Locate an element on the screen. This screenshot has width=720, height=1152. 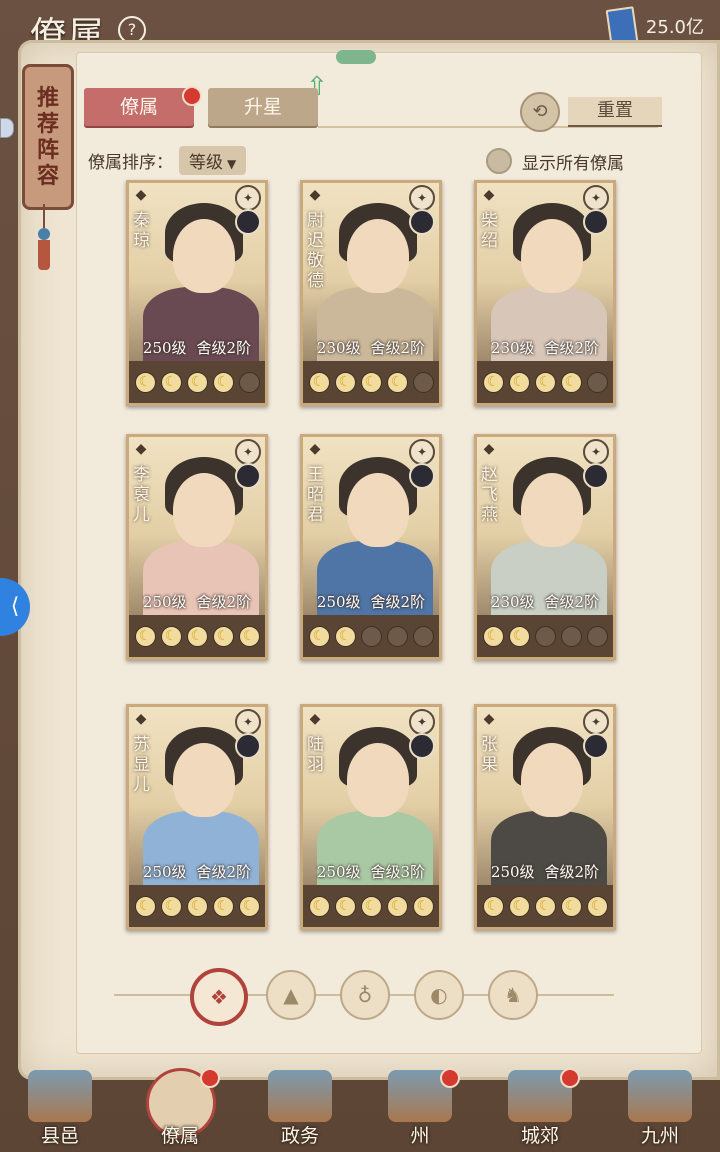
subordinate-card: ◆ ✦ 王昭君 250级 舍级2阶 ☾ ☾ is located at coordinates (371, 547).